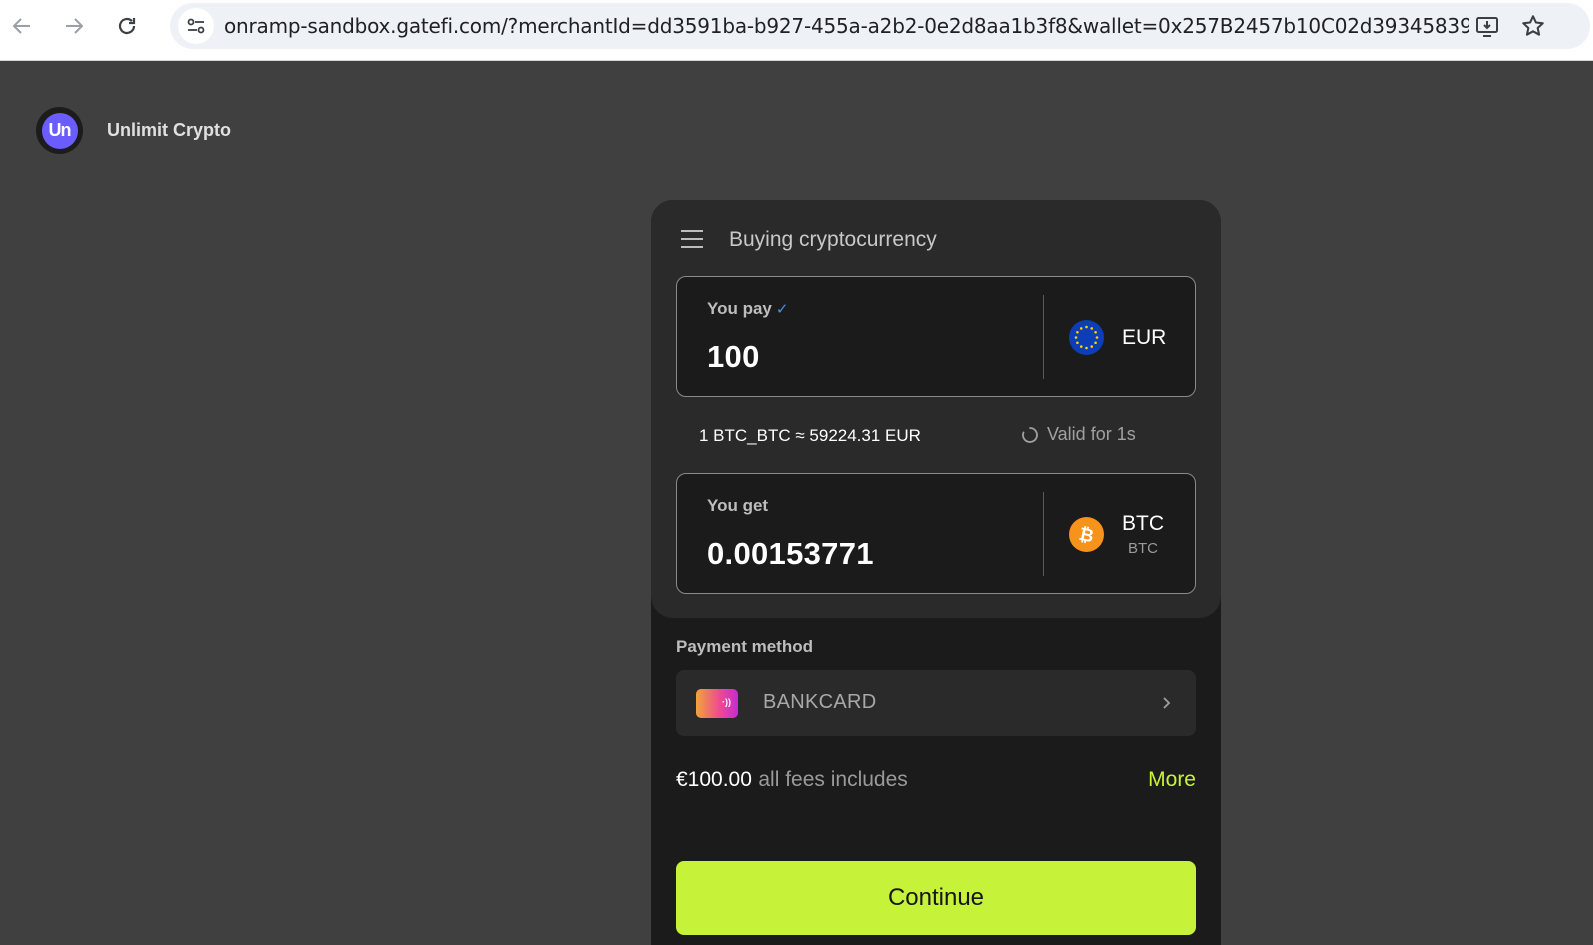 This screenshot has height=945, width=1593. I want to click on pay-currency-selector: EUR, so click(1131, 337).